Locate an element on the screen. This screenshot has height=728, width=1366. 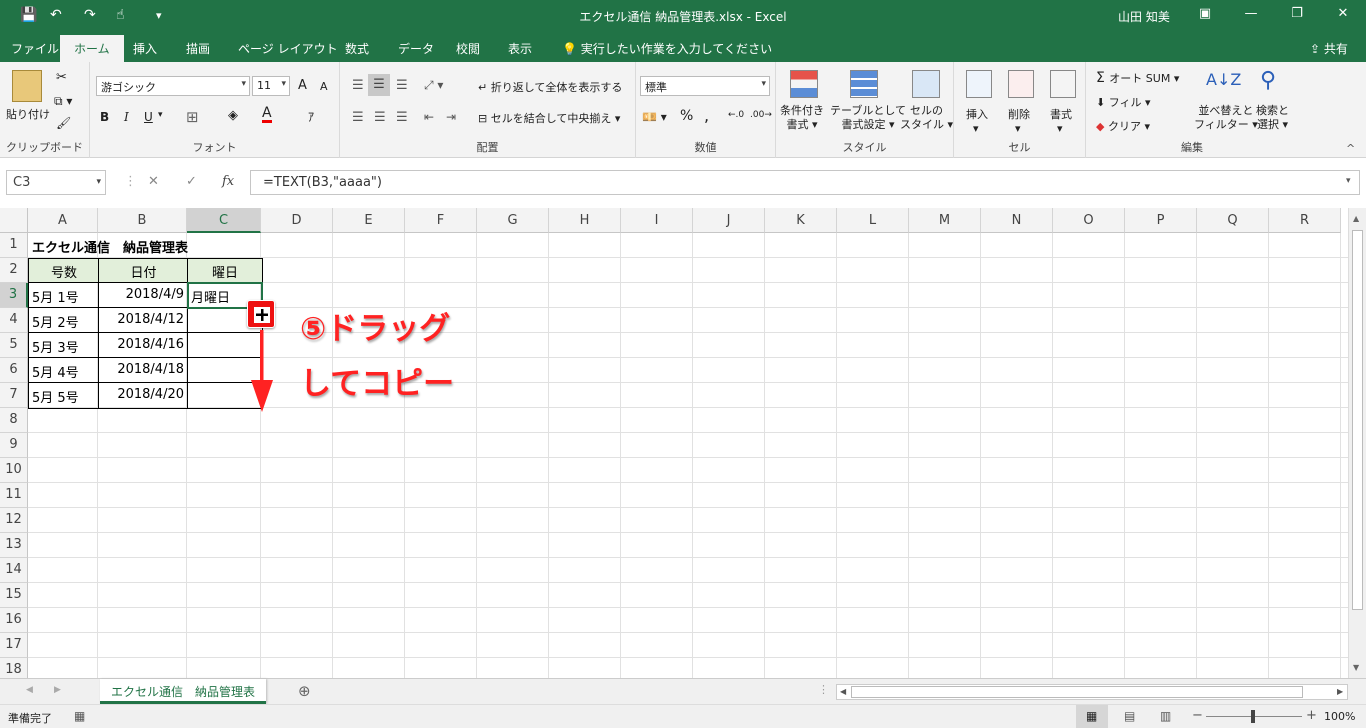
comma-button: , is located at coordinates (706, 115).